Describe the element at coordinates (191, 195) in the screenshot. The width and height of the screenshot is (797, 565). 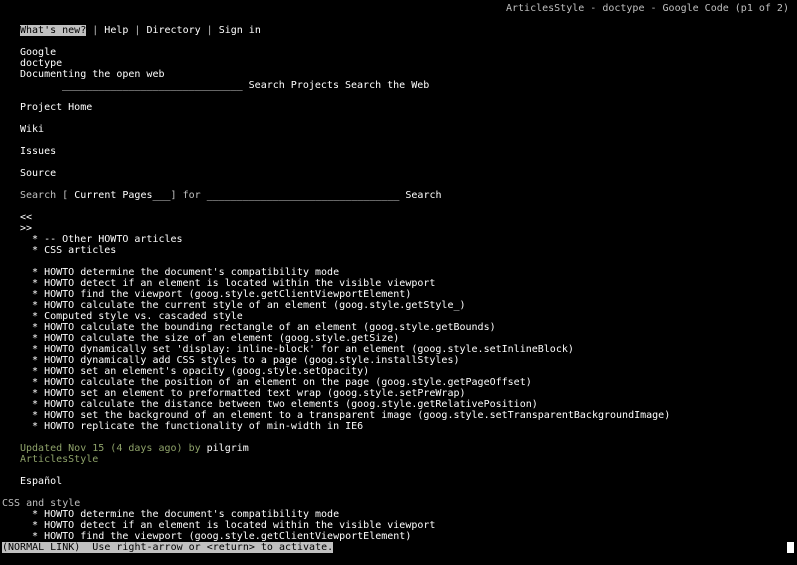
I see `for-label: for` at that location.